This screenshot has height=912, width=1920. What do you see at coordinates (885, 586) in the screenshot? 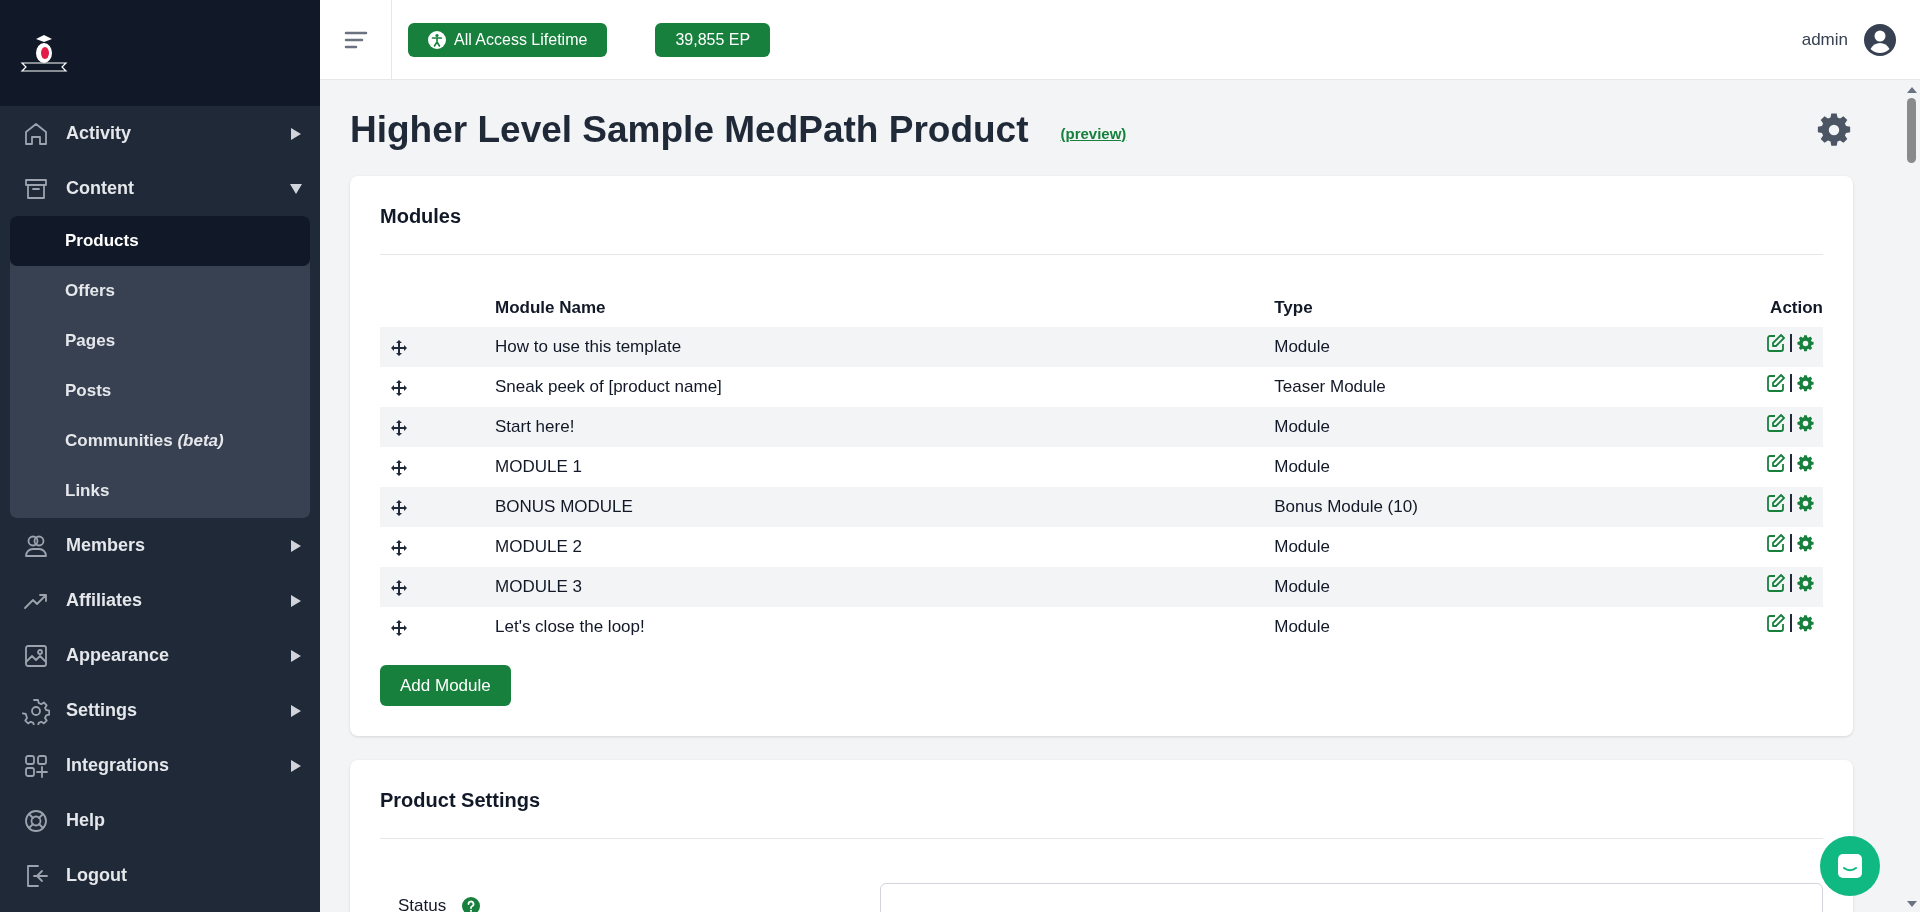
I see `table-cell: MODULE 3` at bounding box center [885, 586].